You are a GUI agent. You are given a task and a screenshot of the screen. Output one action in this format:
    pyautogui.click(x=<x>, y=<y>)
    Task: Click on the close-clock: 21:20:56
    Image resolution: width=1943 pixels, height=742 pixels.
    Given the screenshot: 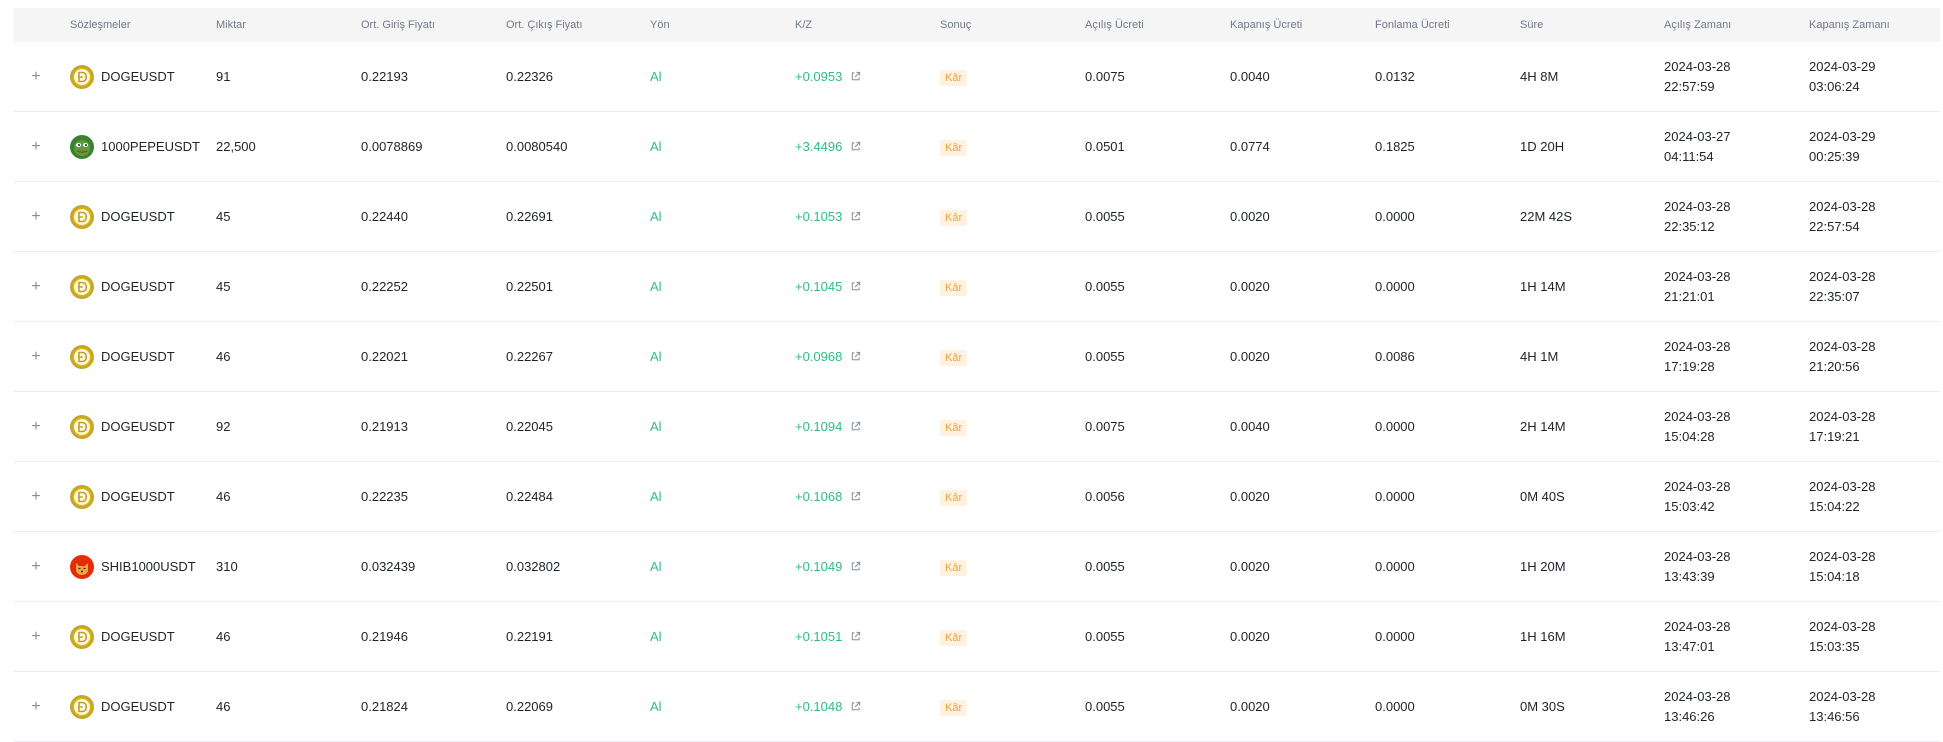 What is the action you would take?
    pyautogui.click(x=1834, y=366)
    